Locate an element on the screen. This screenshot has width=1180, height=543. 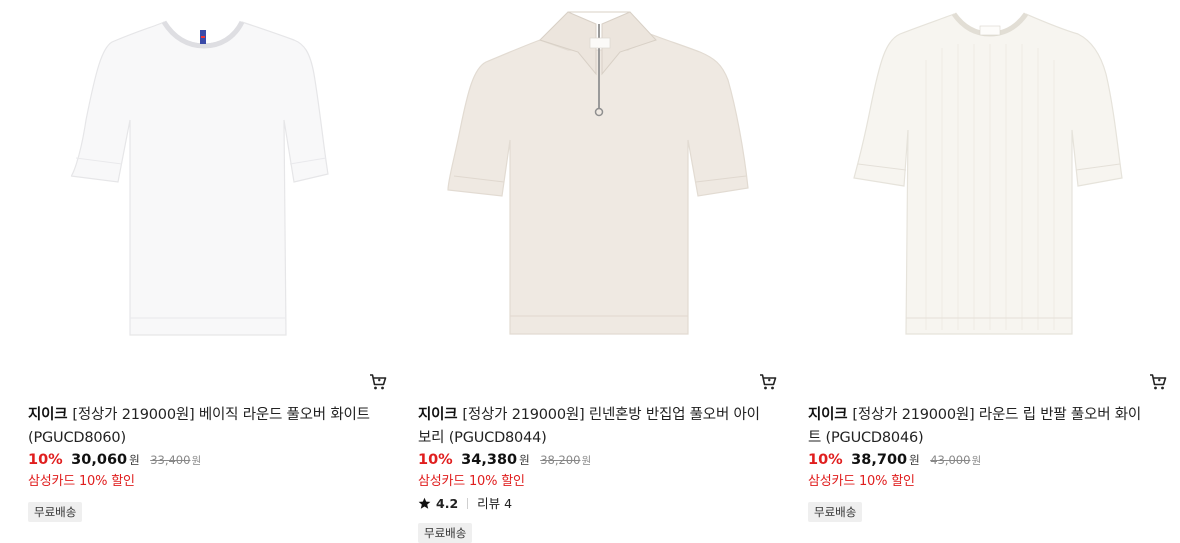
review-count: 리뷰 4 is located at coordinates (494, 503).